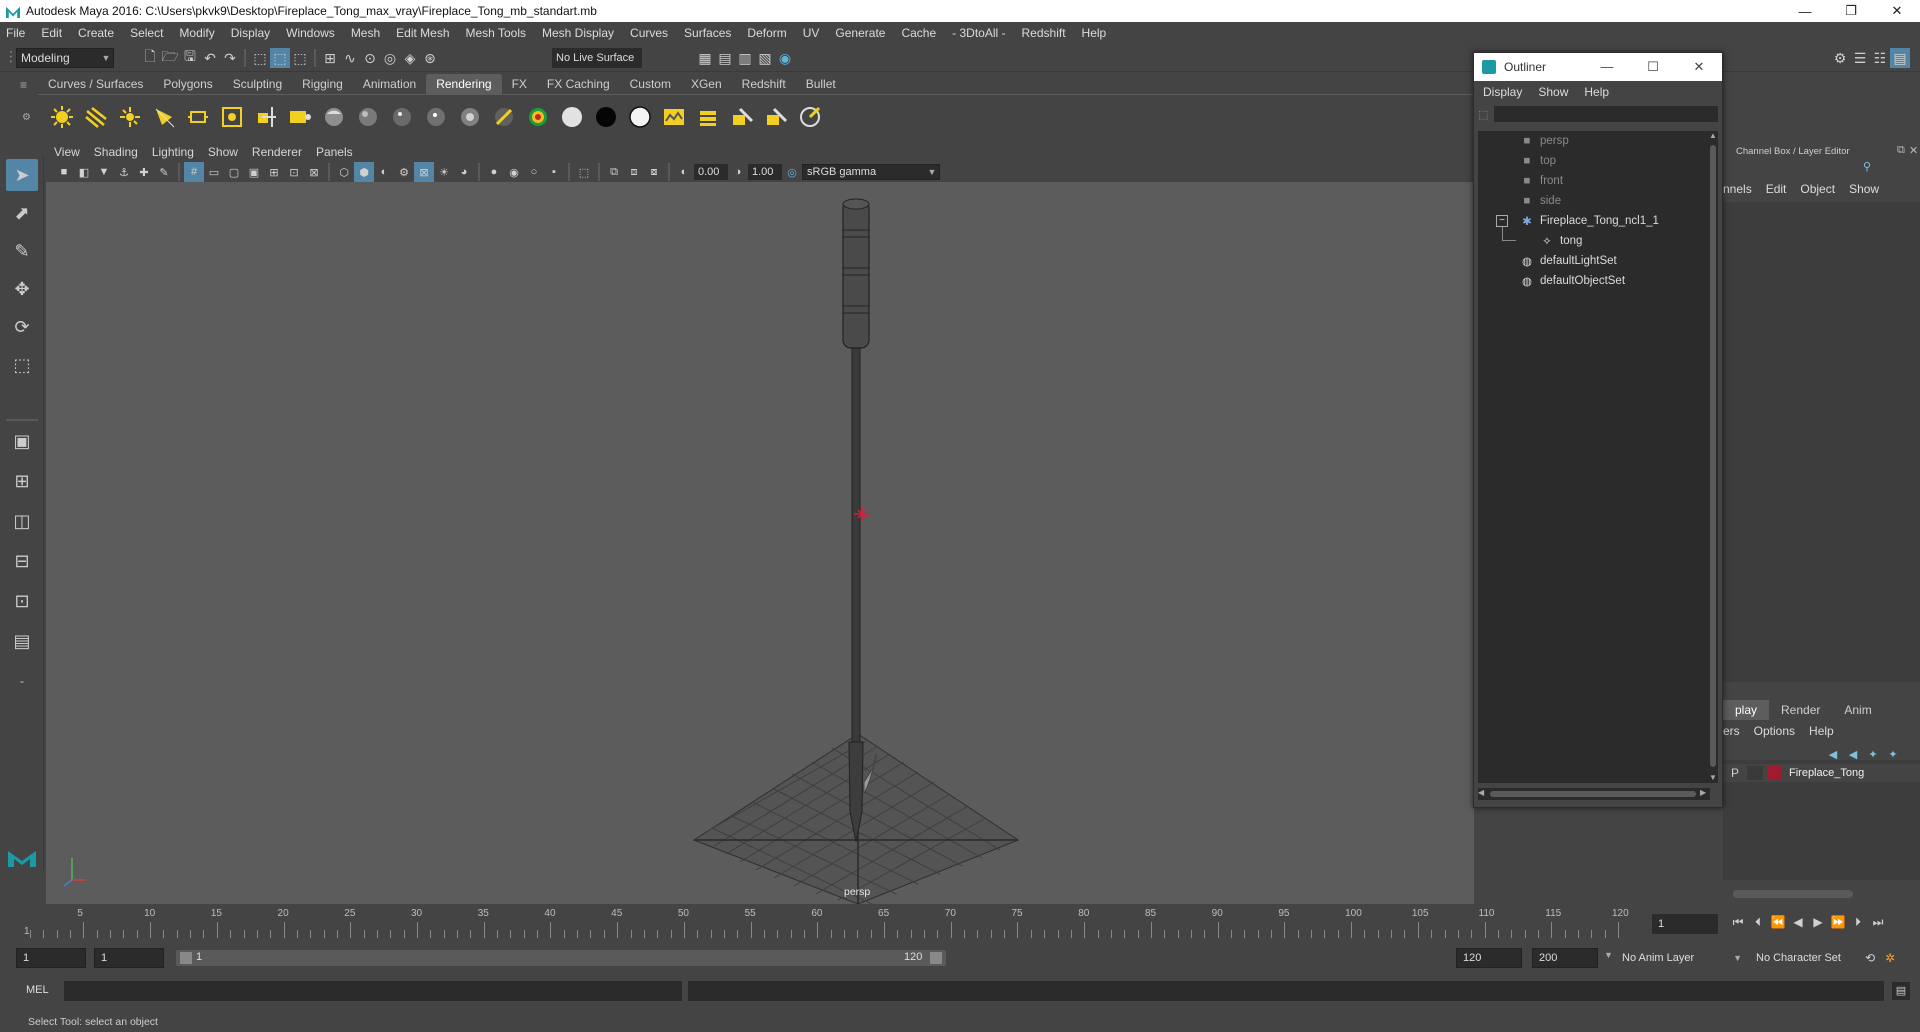 The height and width of the screenshot is (1032, 1920). What do you see at coordinates (1738, 922) in the screenshot?
I see `go-to-start-icon: ⏮` at bounding box center [1738, 922].